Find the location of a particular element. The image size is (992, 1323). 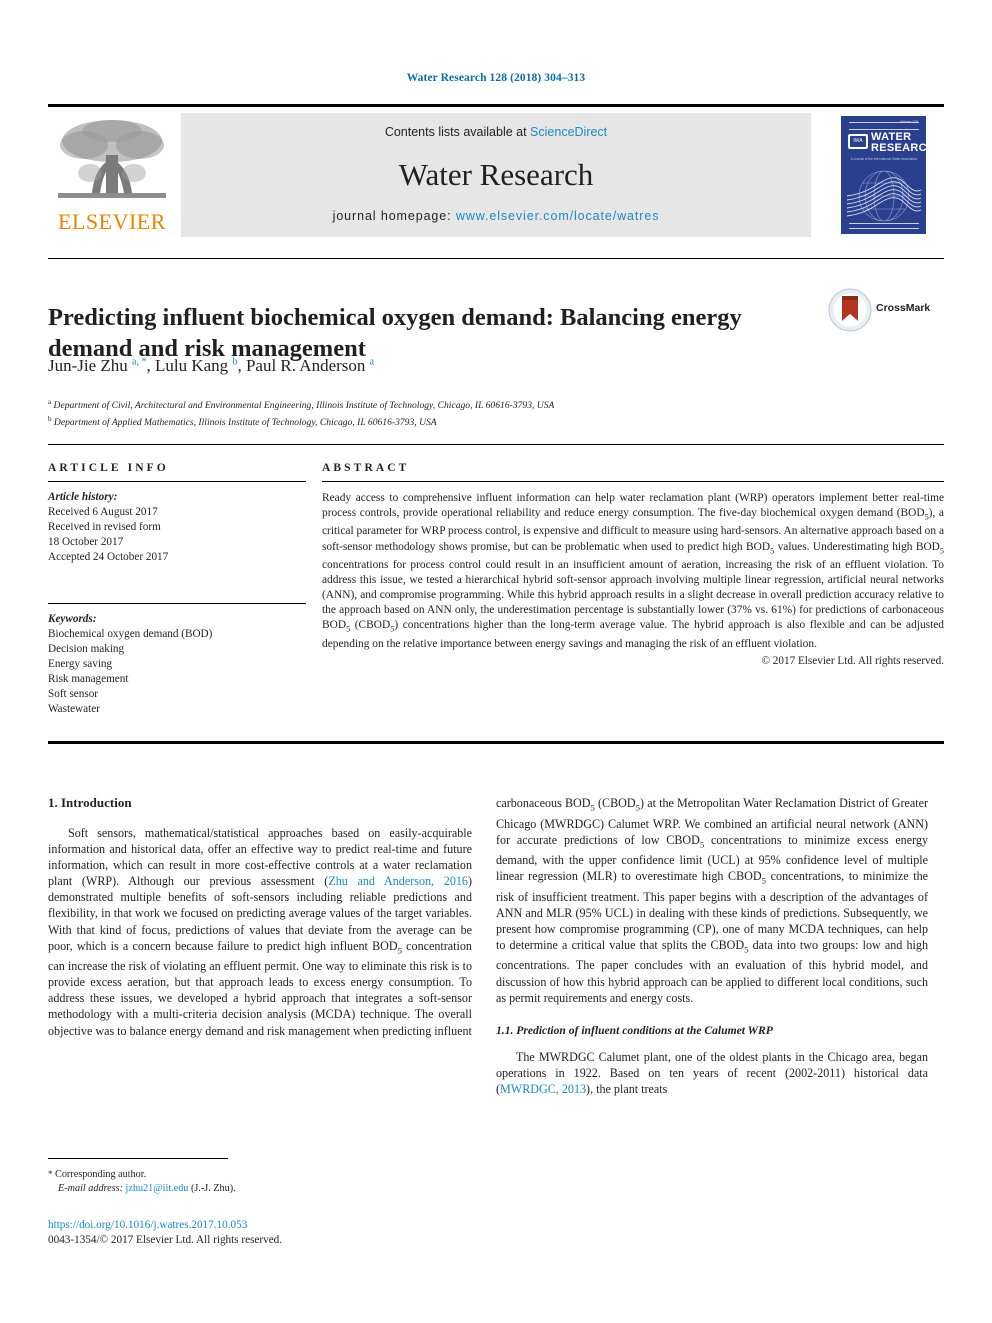

footnote-divider is located at coordinates (138, 1158).